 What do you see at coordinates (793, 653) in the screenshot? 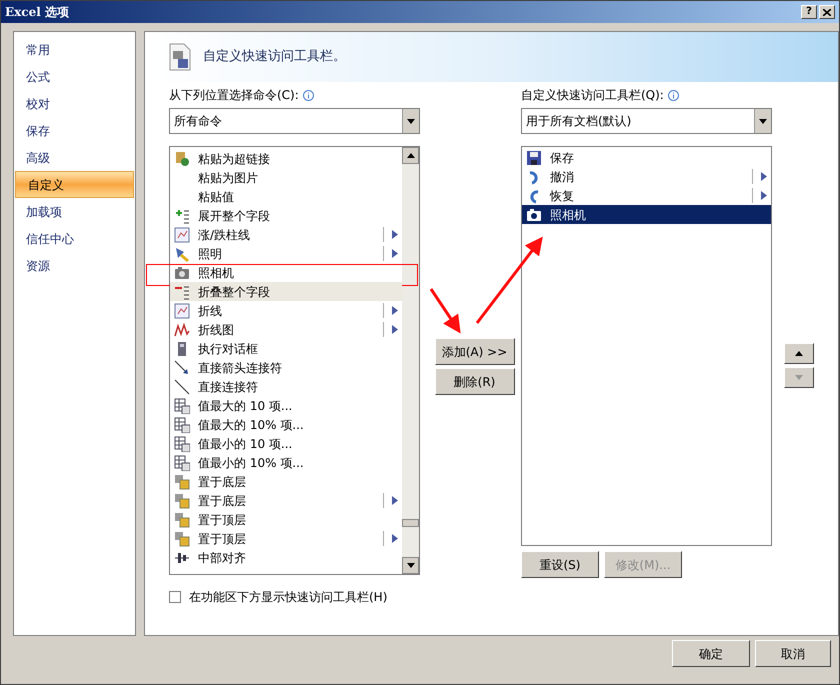
I see `cancel-button: 取消` at bounding box center [793, 653].